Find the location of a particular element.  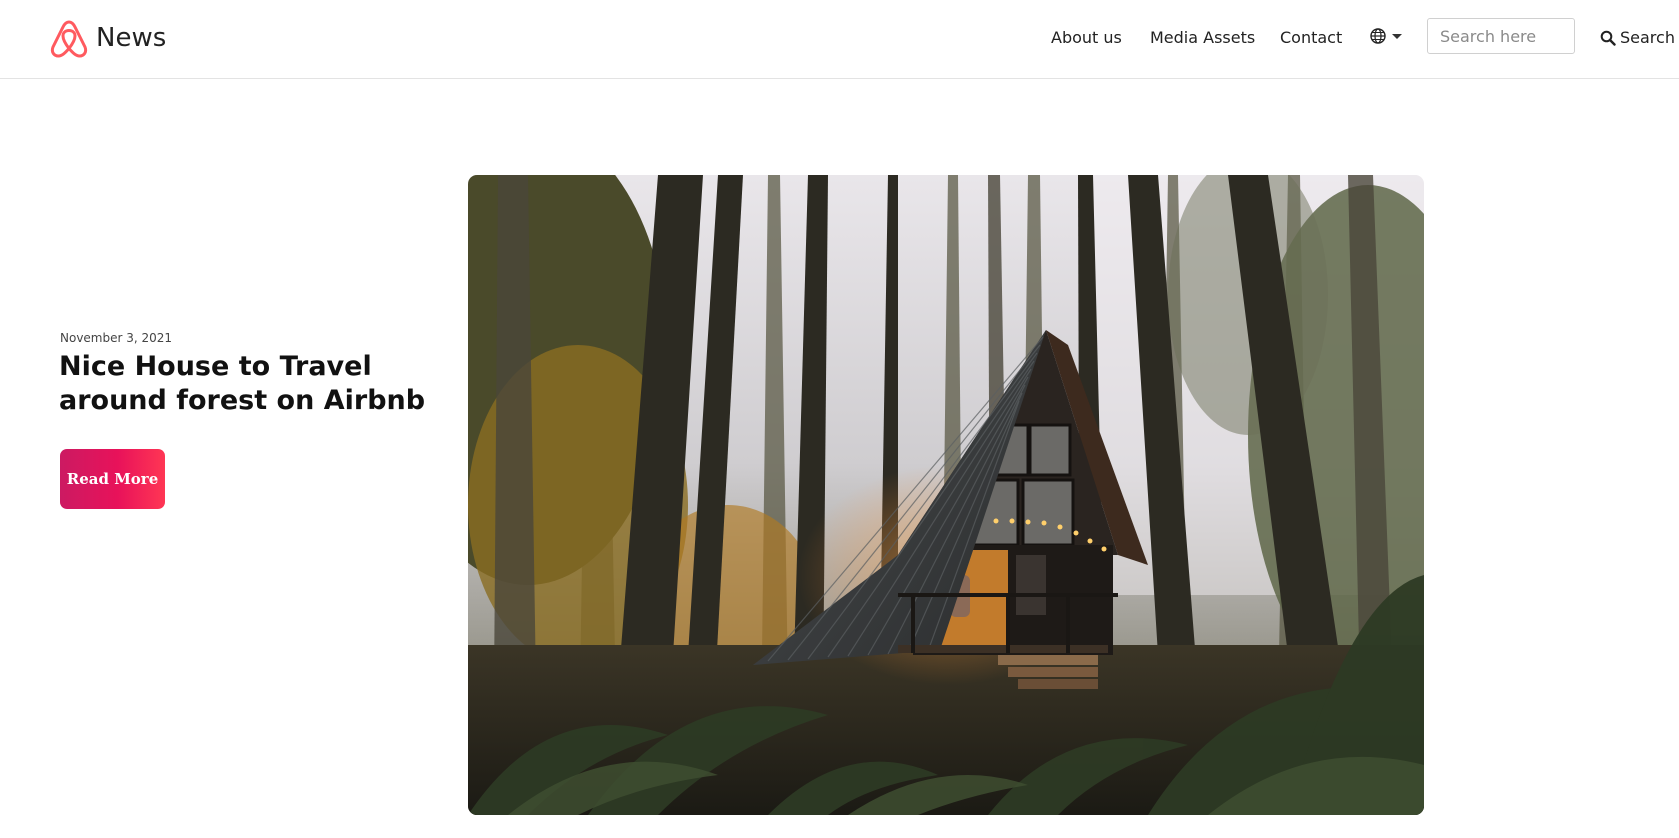

search-button: Search is located at coordinates (1637, 37).